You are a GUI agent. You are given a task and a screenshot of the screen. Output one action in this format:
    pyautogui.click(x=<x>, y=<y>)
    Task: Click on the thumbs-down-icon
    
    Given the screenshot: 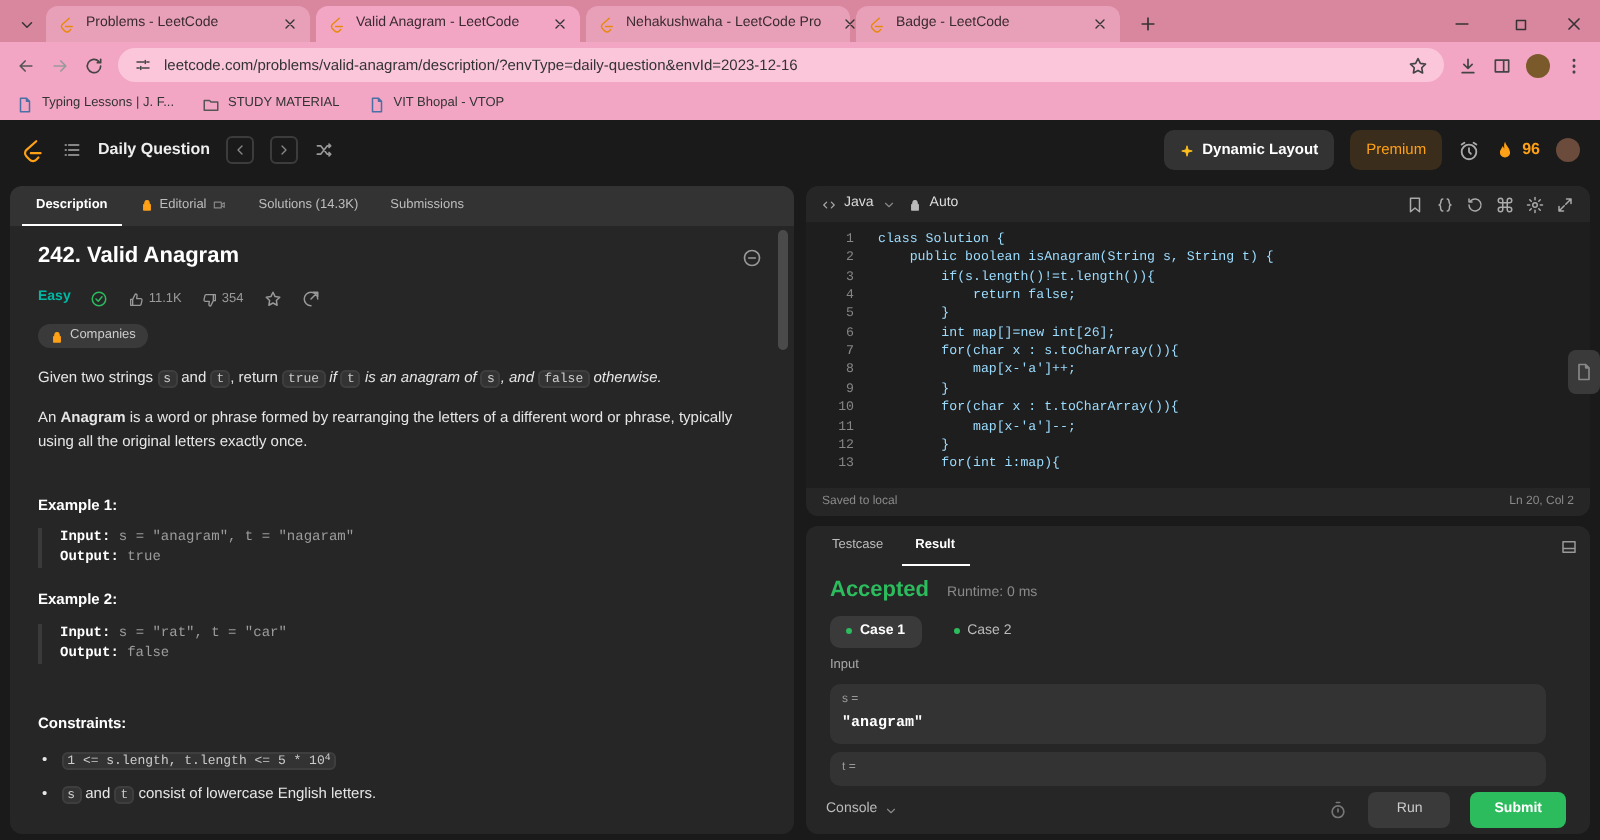 What is the action you would take?
    pyautogui.click(x=209, y=299)
    